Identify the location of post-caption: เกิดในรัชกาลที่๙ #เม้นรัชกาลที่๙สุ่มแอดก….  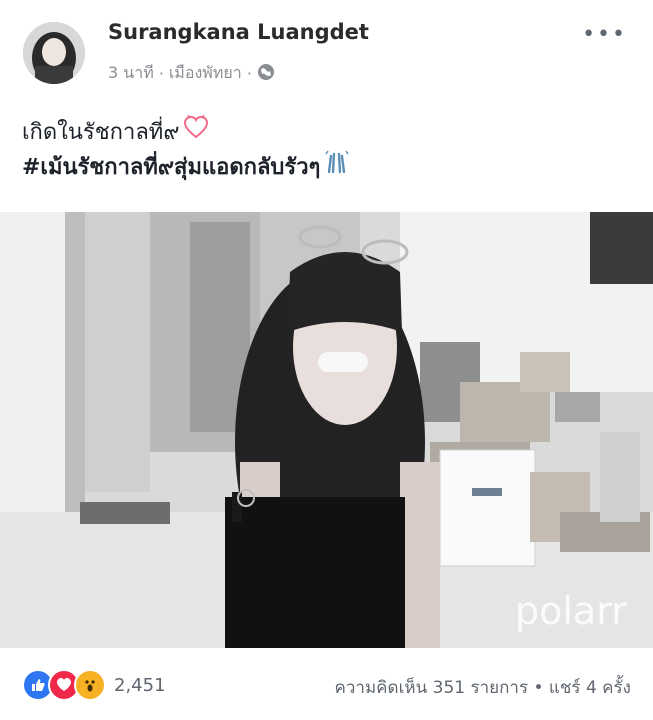
(186, 149).